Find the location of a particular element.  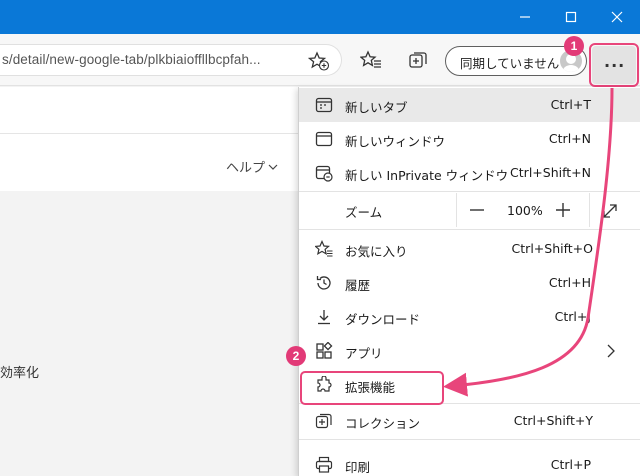

menu-item-label: アプリ is located at coordinates (364, 353).